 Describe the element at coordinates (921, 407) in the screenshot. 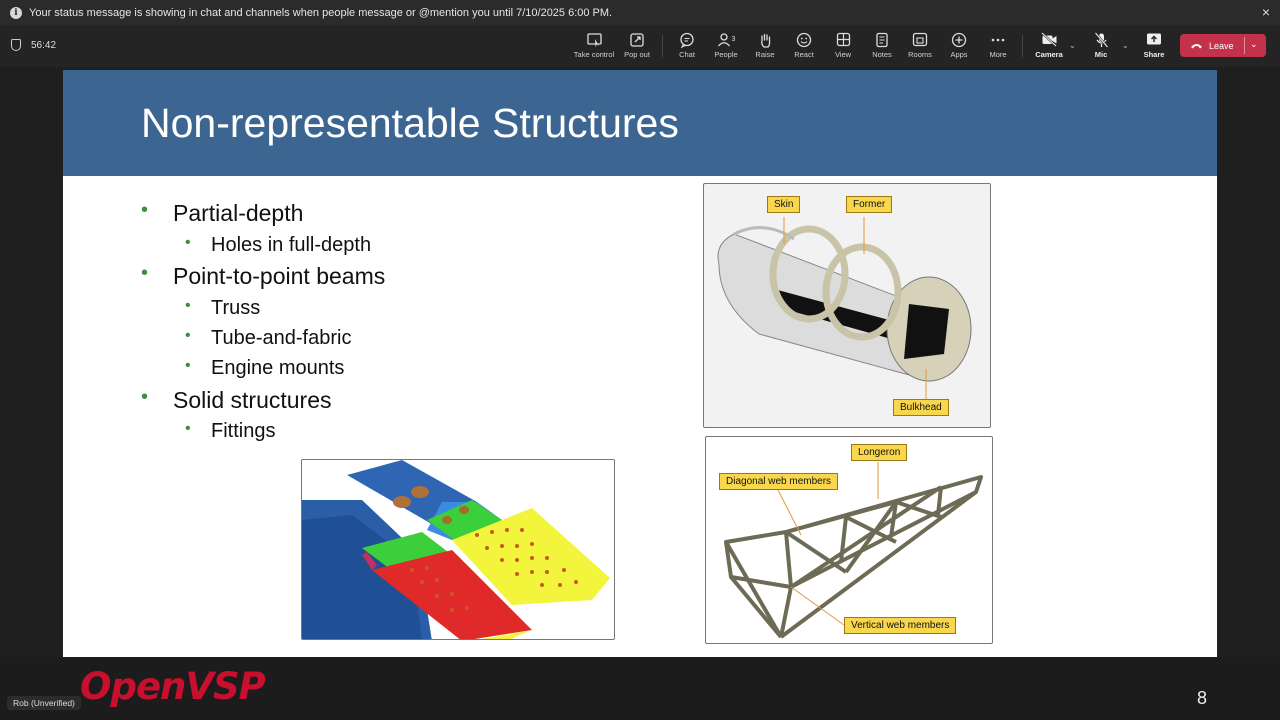

I see `callout-bulkhead: Bulkhead` at that location.